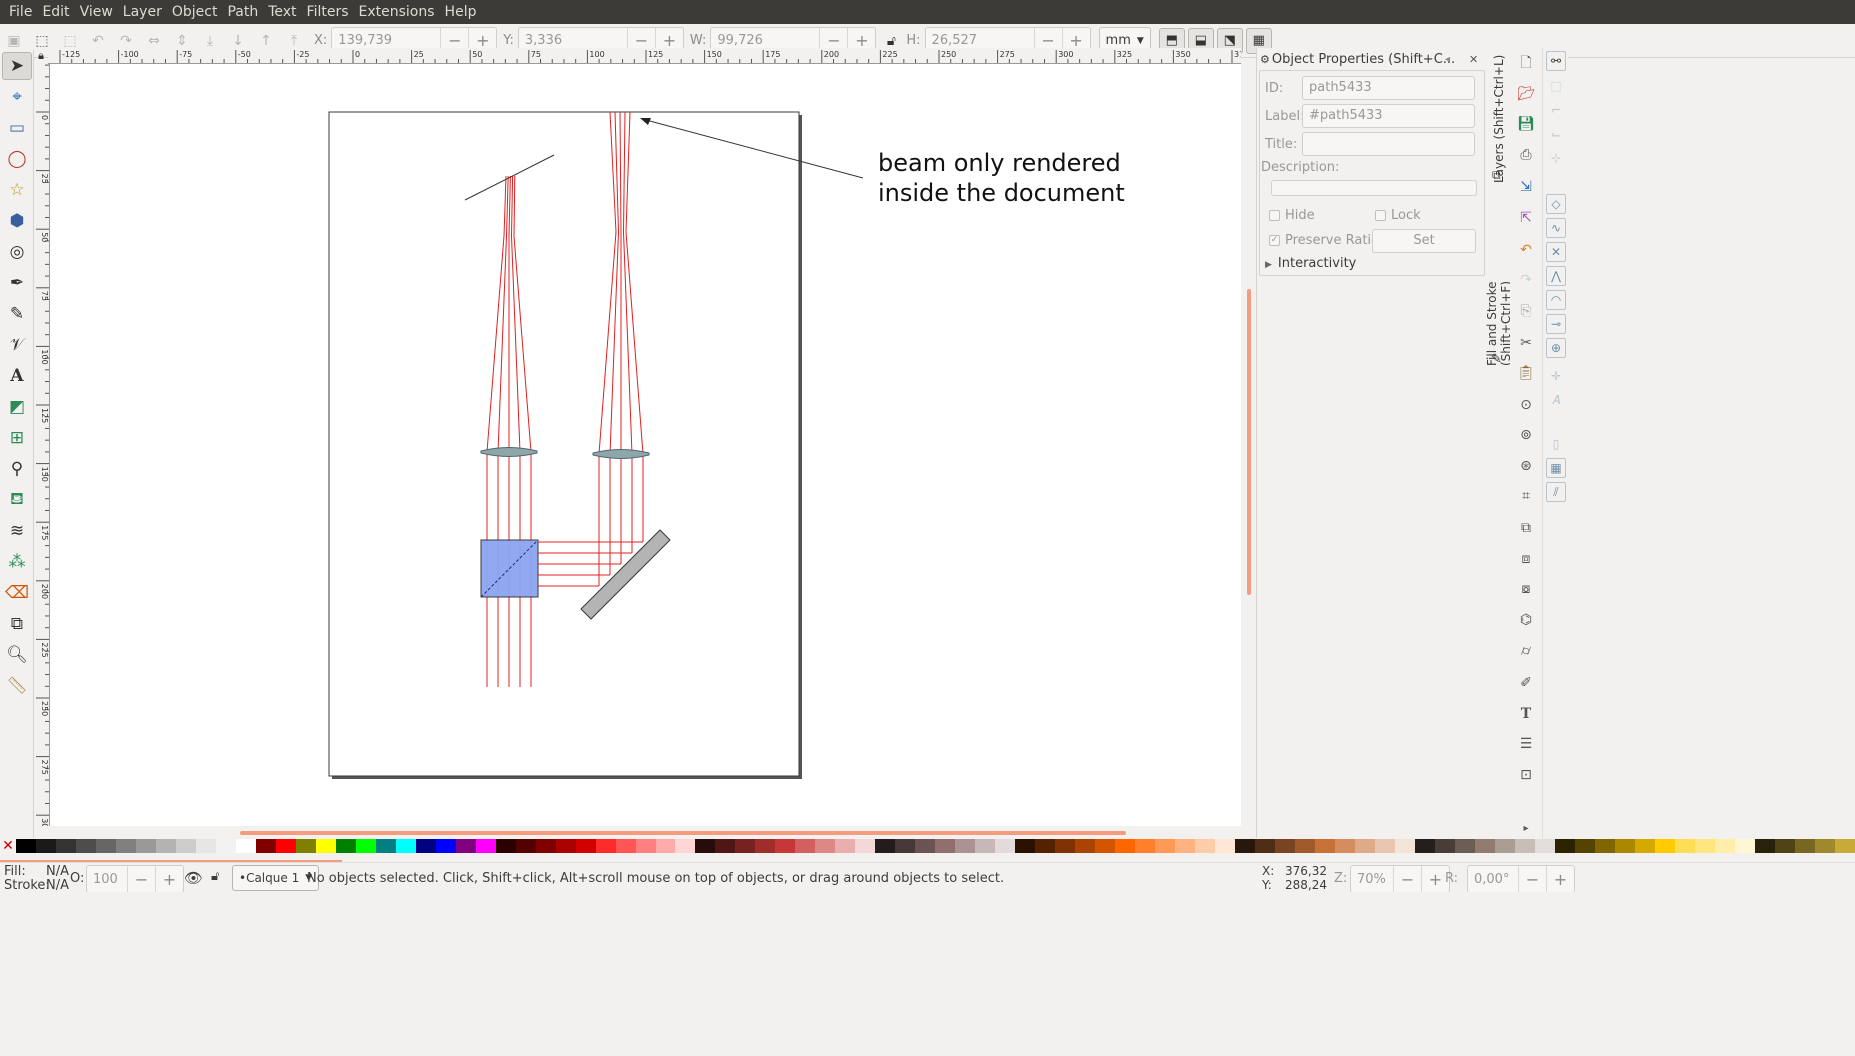  What do you see at coordinates (1526, 435) in the screenshot?
I see `zoom-drawing-icon: ⊚` at bounding box center [1526, 435].